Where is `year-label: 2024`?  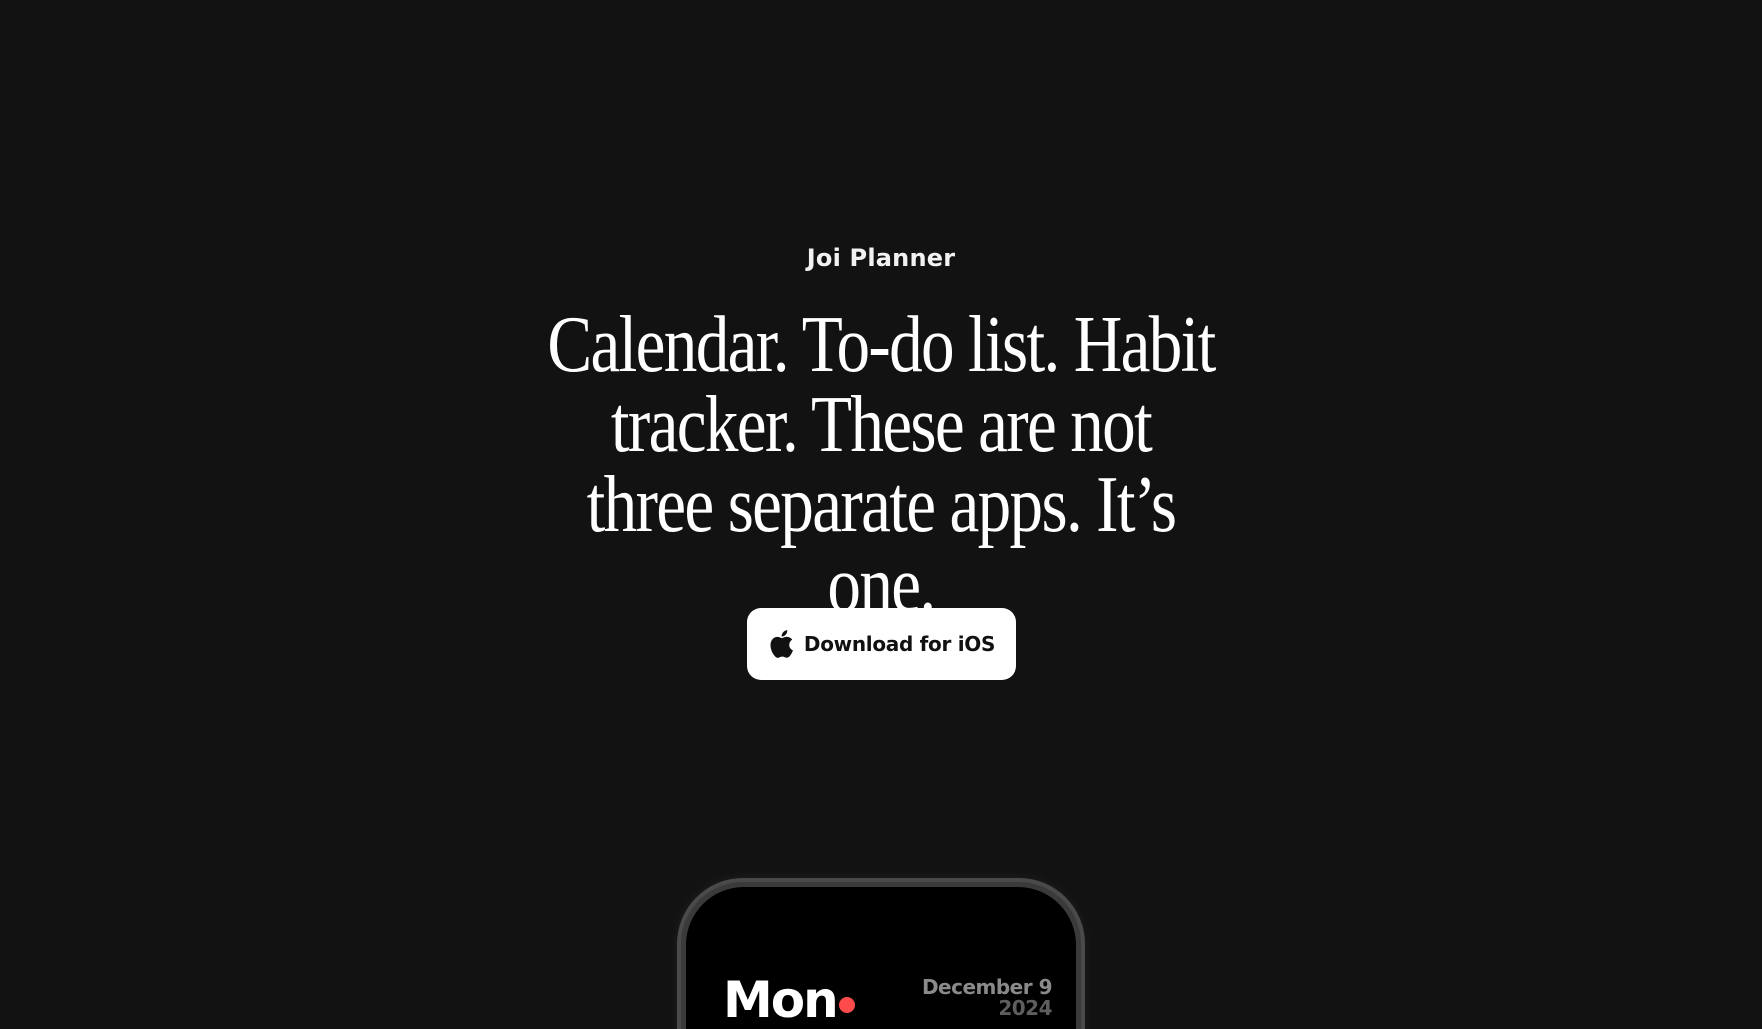 year-label: 2024 is located at coordinates (1025, 1008).